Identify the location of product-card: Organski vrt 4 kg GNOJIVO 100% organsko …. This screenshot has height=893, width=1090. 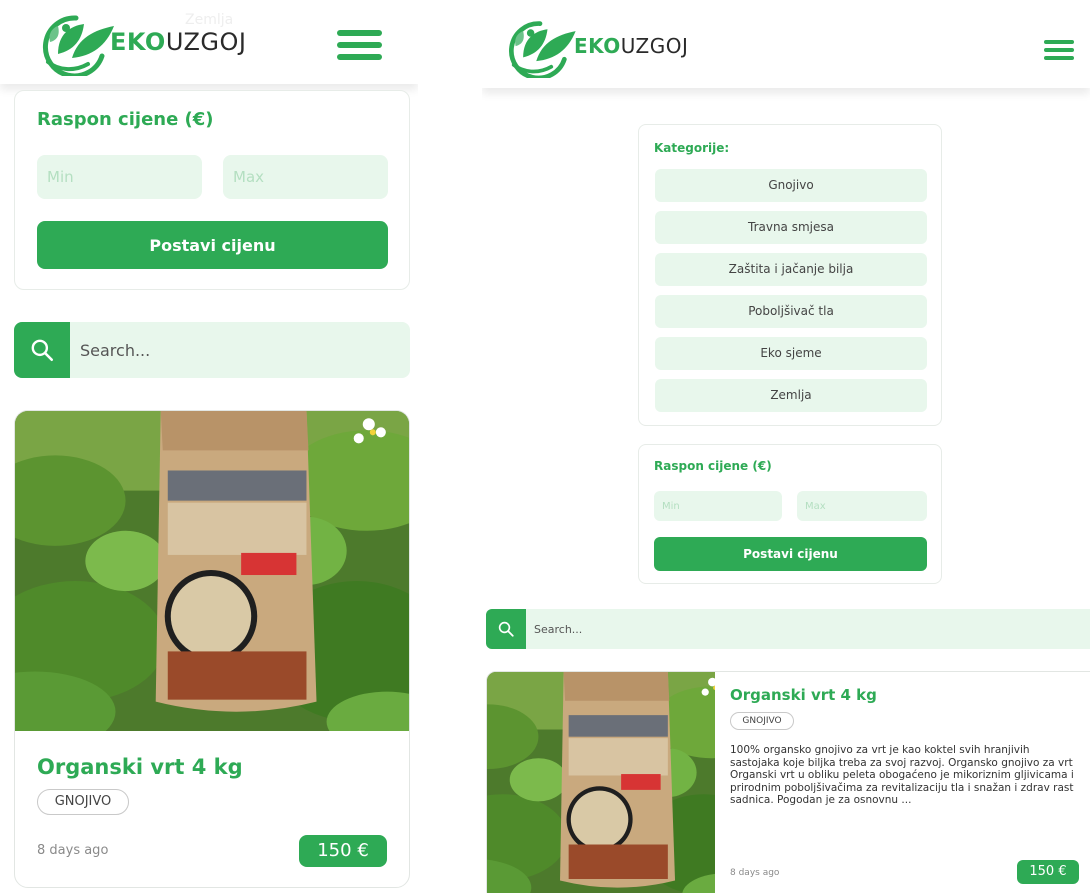
(788, 782).